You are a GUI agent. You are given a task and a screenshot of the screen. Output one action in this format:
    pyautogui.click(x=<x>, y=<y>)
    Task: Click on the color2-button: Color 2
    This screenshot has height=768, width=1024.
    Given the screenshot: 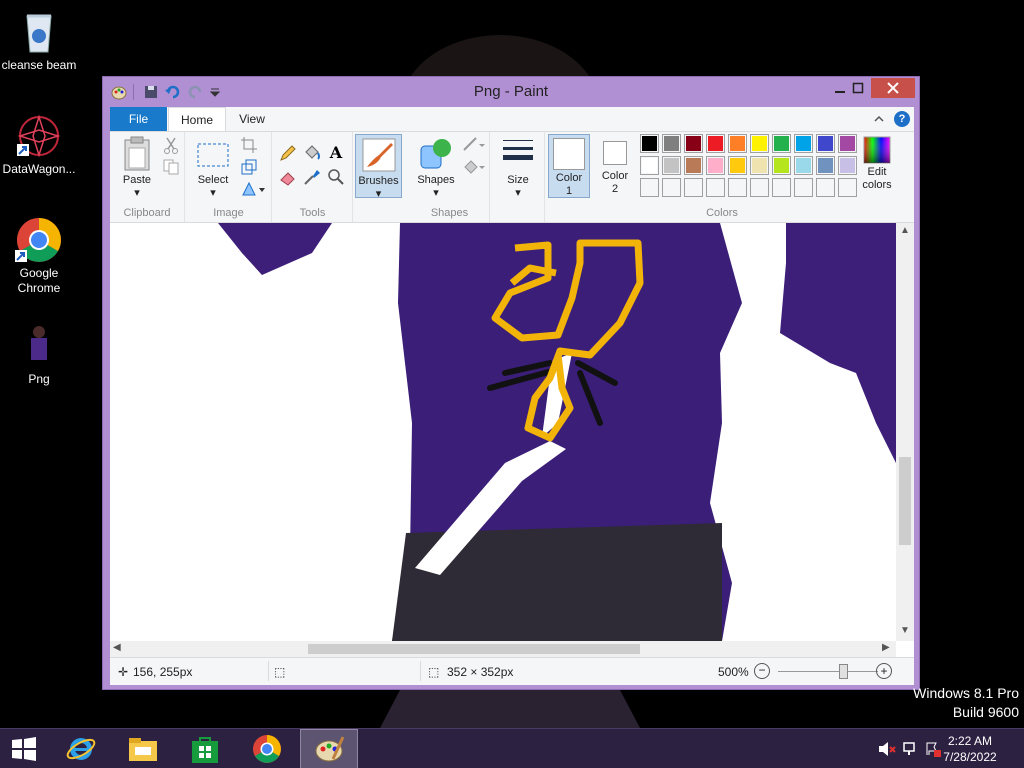 What is the action you would take?
    pyautogui.click(x=615, y=166)
    